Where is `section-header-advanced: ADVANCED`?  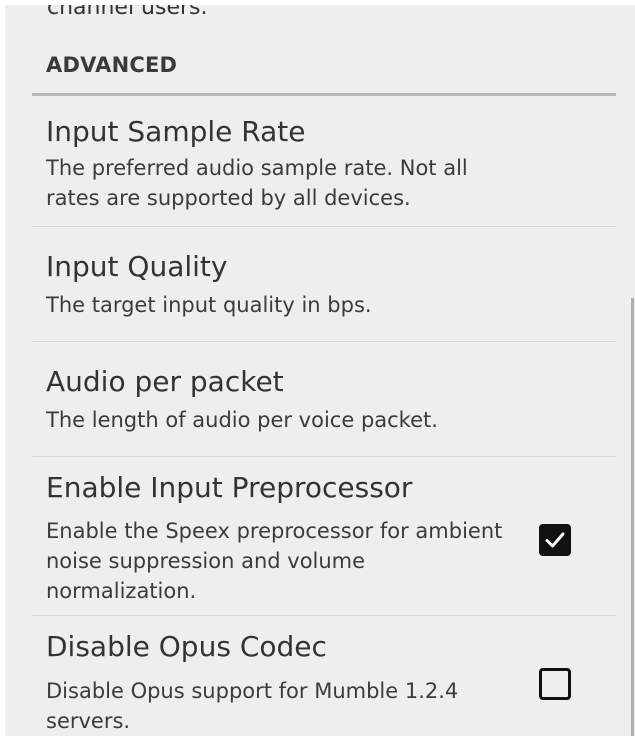 section-header-advanced: ADVANCED is located at coordinates (112, 65).